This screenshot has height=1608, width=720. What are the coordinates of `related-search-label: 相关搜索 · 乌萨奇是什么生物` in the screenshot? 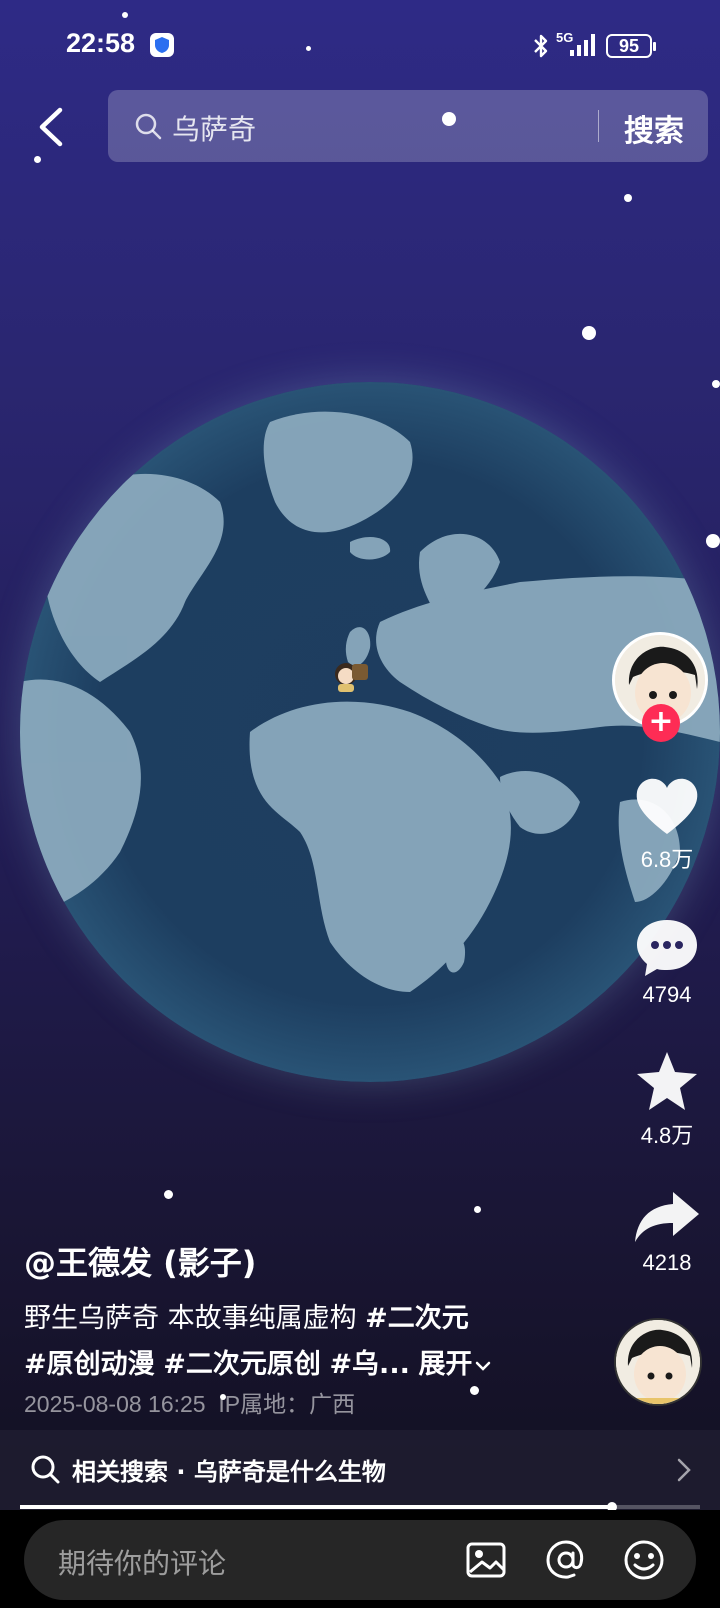 It's located at (229, 1472).